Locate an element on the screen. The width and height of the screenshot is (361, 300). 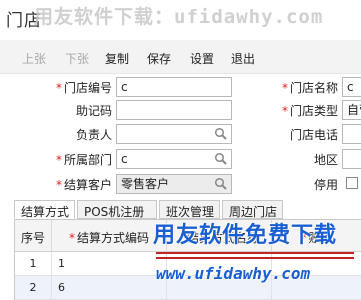
disabled-label: 停用 is located at coordinates (325, 185).